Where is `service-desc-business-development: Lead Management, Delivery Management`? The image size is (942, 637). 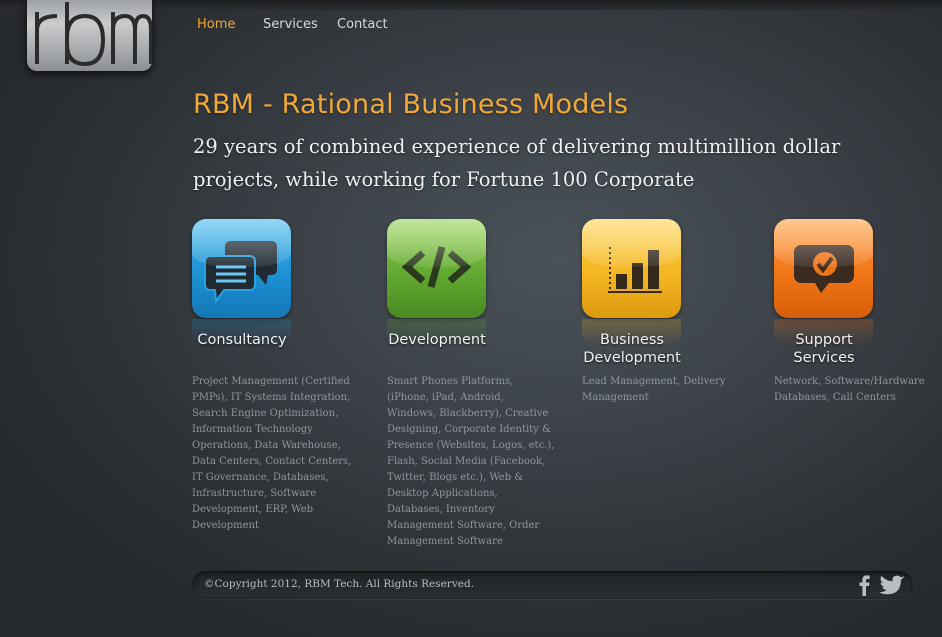
service-desc-business-development: Lead Management, Delivery Management is located at coordinates (654, 389).